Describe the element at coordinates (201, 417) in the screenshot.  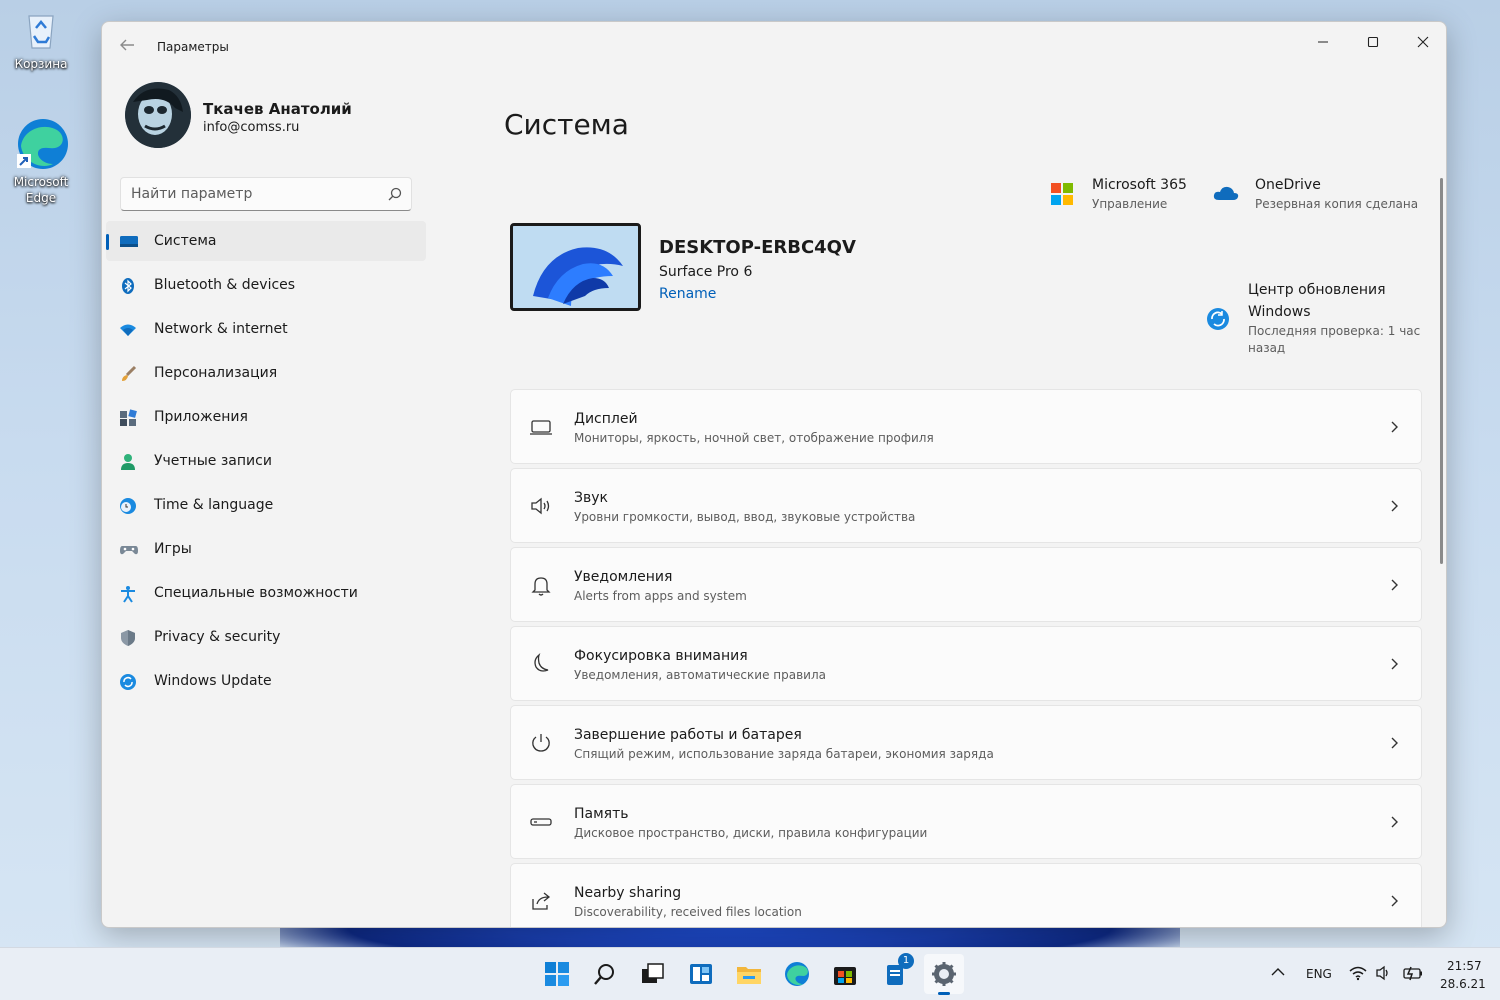
I see `sidebar-item-label: Приложения` at that location.